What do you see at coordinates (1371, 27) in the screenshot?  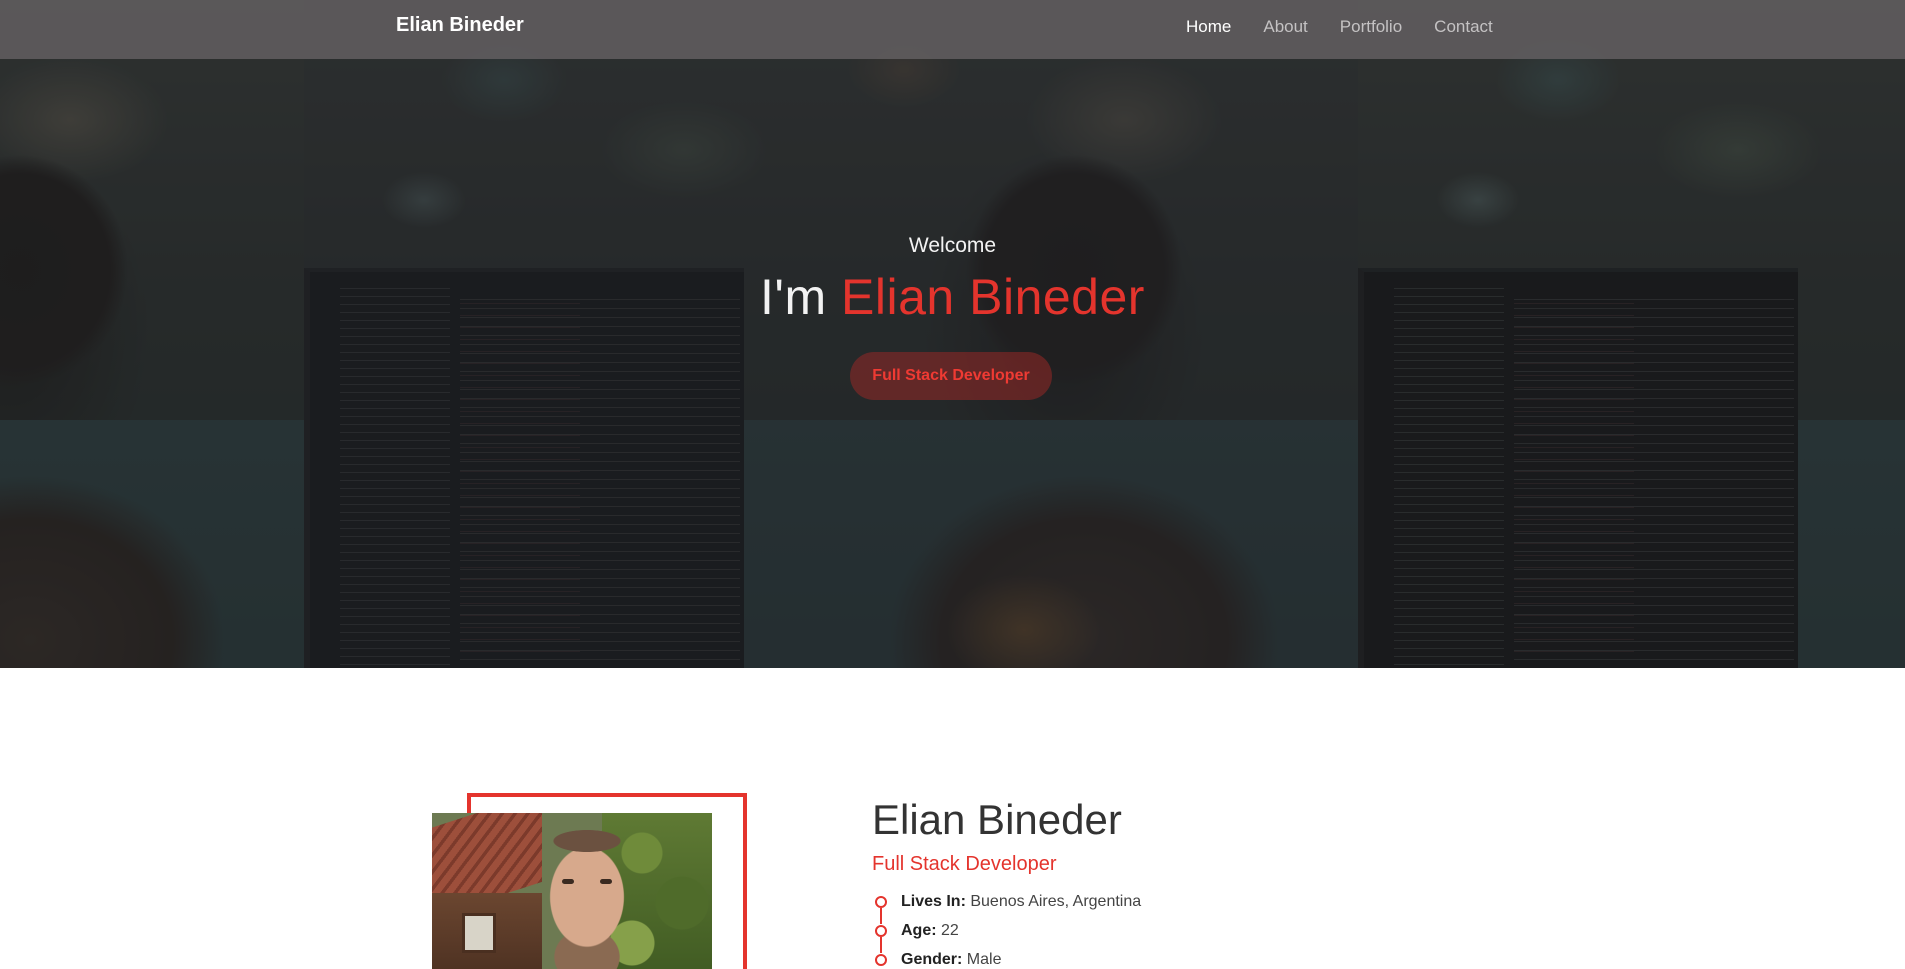 I see `nav-link-portfolio: Portfolio` at bounding box center [1371, 27].